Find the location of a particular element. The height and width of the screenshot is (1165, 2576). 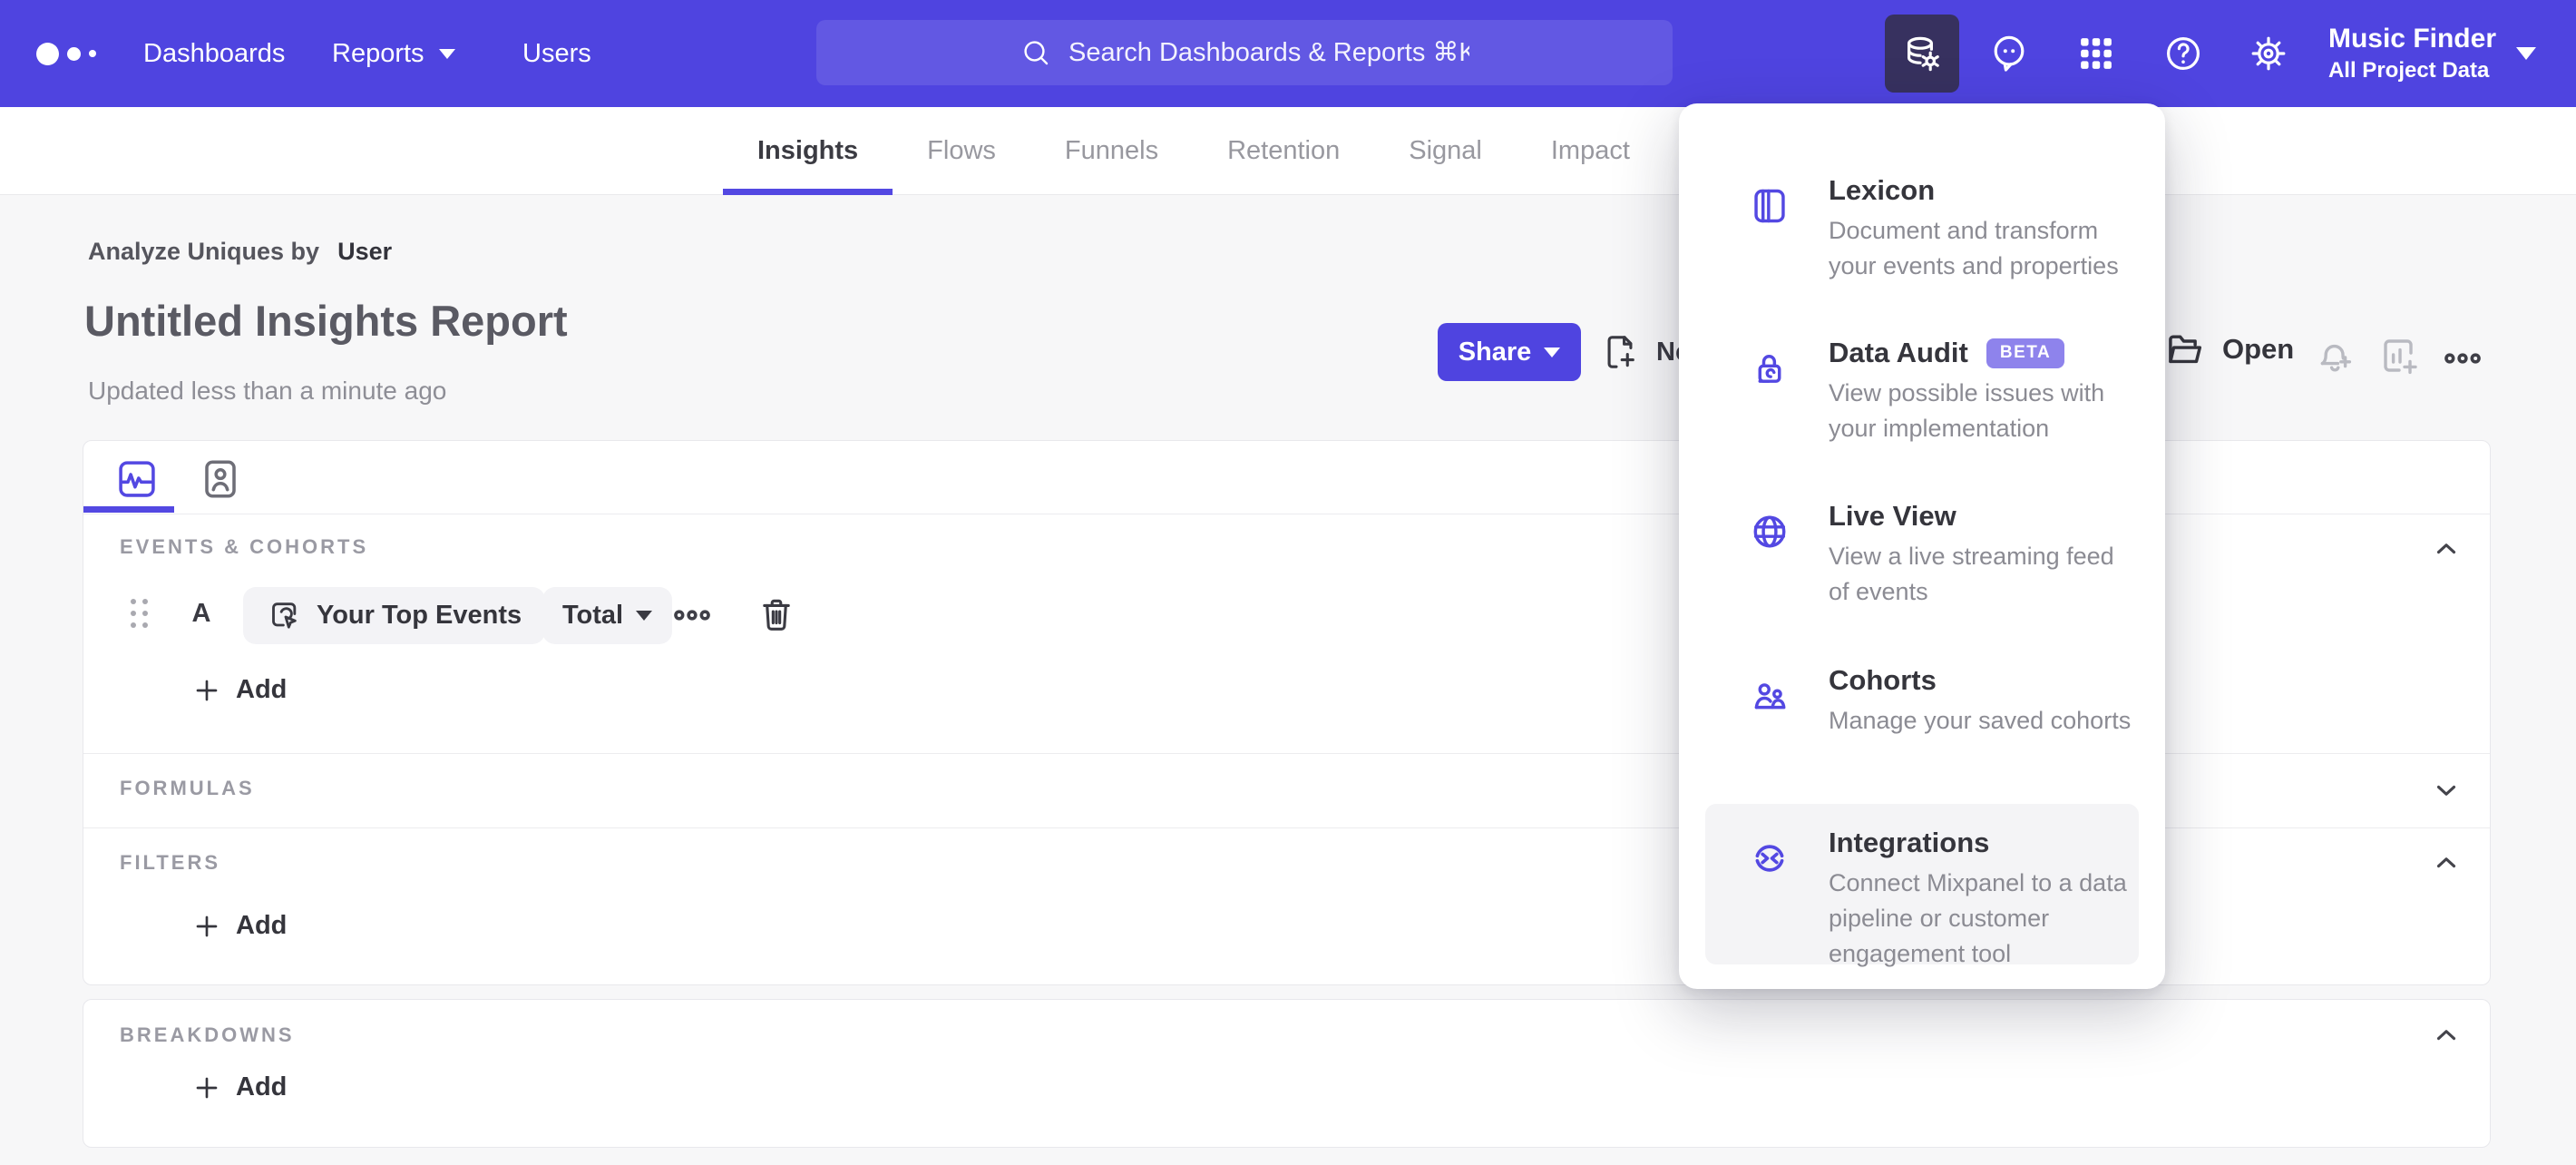

mixpanel-logo-icon is located at coordinates (66, 53).